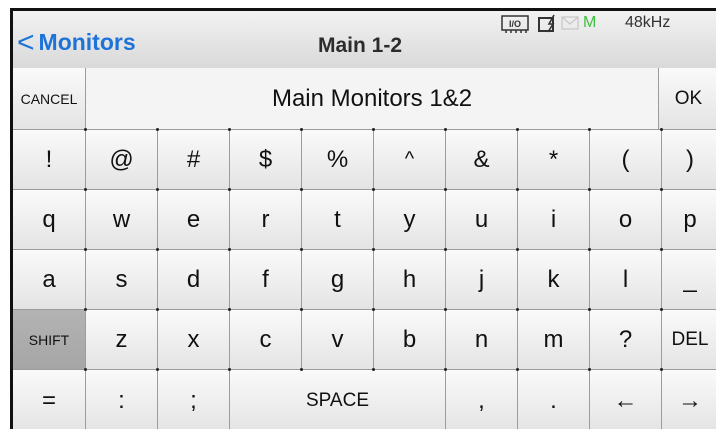 The width and height of the screenshot is (716, 429). What do you see at coordinates (194, 220) in the screenshot?
I see `key-e: e` at bounding box center [194, 220].